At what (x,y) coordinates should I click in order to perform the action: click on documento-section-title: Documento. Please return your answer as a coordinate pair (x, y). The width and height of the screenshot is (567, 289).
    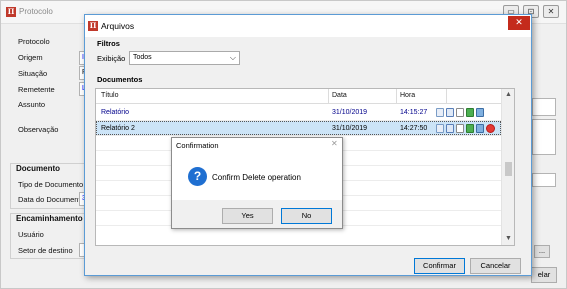
    Looking at the image, I should click on (38, 168).